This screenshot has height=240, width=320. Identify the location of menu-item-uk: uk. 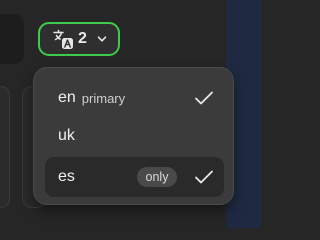
(134, 136).